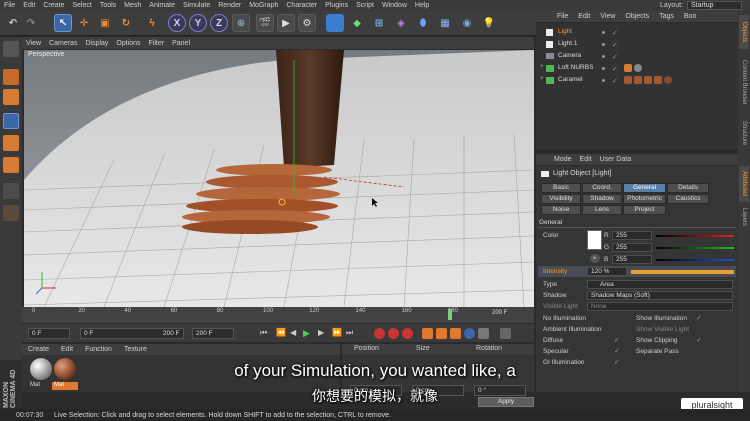 This screenshot has height=421, width=750. Describe the element at coordinates (616, 159) in the screenshot. I see `attributes-menu-item: User Data` at that location.